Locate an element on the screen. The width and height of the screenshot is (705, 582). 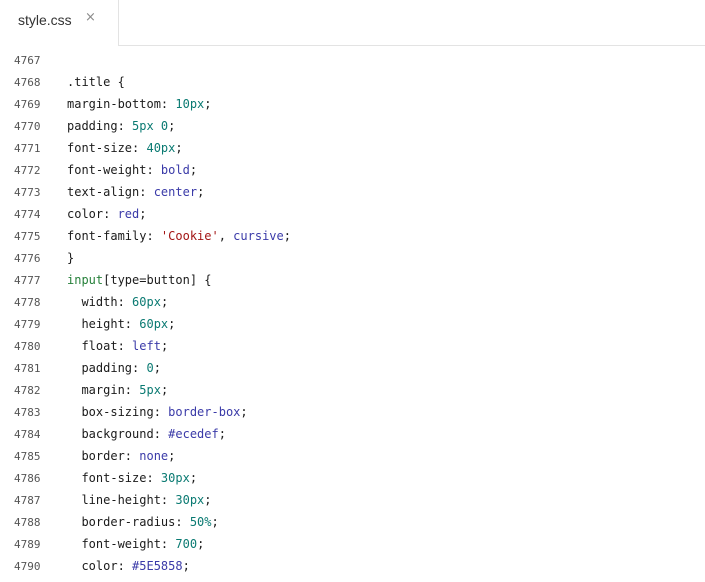
close-icon: × is located at coordinates (90, 17).